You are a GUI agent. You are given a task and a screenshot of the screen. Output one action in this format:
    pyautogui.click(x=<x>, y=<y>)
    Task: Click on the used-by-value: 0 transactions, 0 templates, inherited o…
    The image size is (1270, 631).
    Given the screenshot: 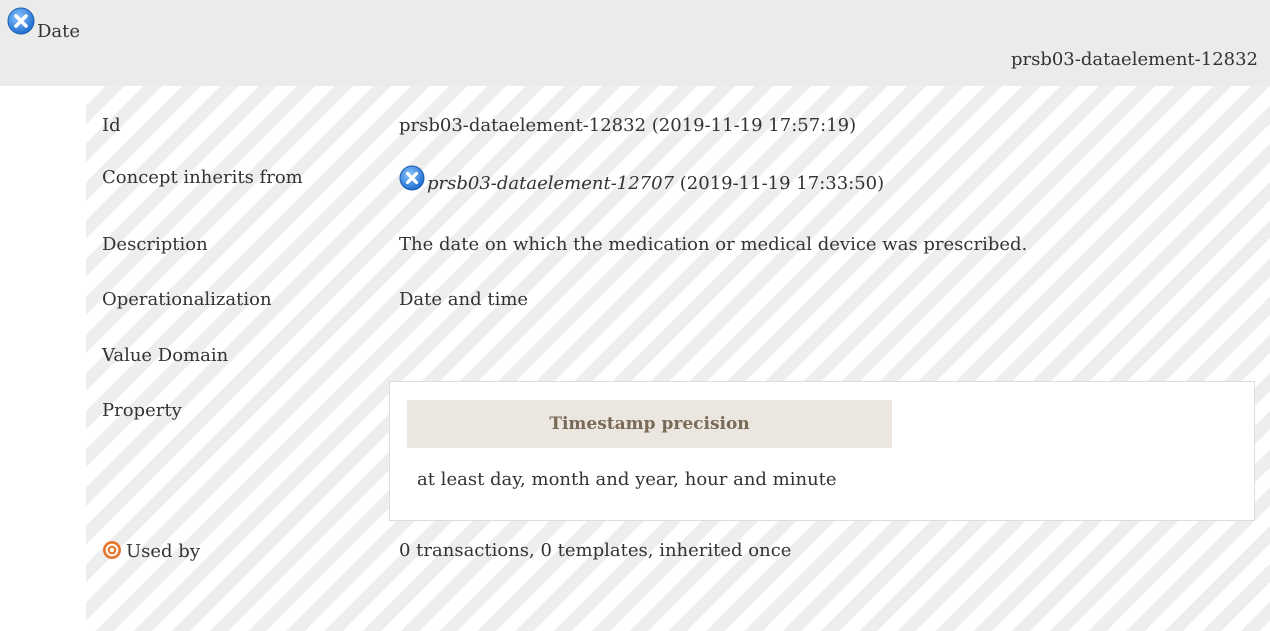 What is the action you would take?
    pyautogui.click(x=595, y=550)
    